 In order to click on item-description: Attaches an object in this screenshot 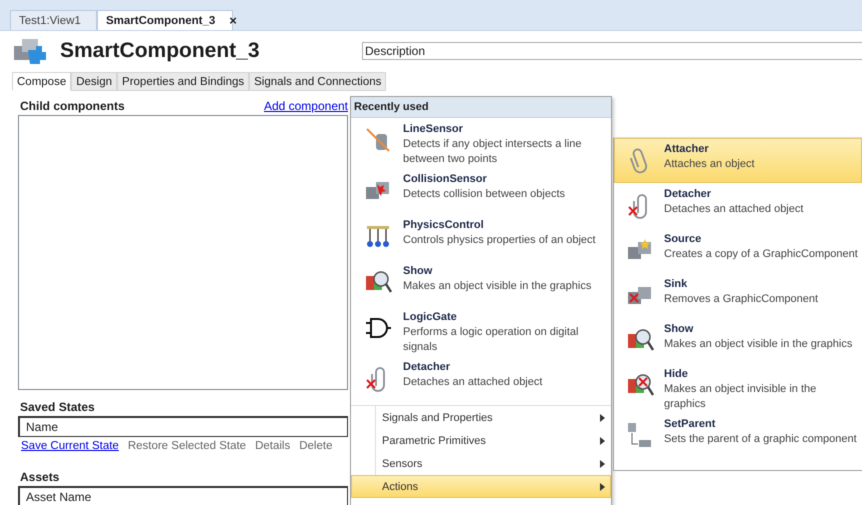, I will do `click(709, 164)`.